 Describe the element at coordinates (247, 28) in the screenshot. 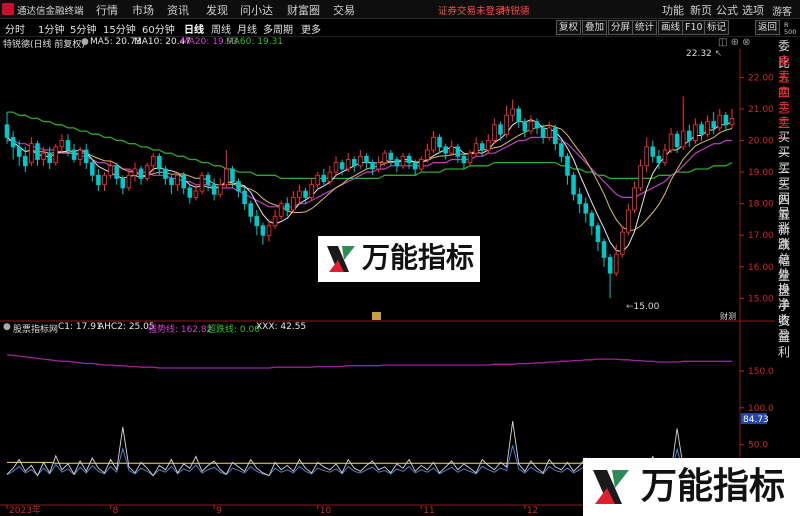

I see `tab-monthly: 月线` at that location.